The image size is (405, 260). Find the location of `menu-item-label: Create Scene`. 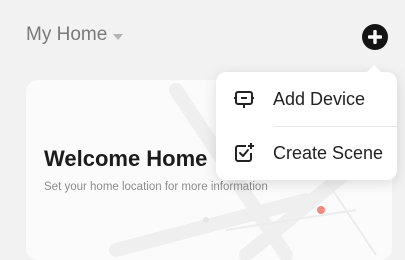

menu-item-label: Create Scene is located at coordinates (328, 152).